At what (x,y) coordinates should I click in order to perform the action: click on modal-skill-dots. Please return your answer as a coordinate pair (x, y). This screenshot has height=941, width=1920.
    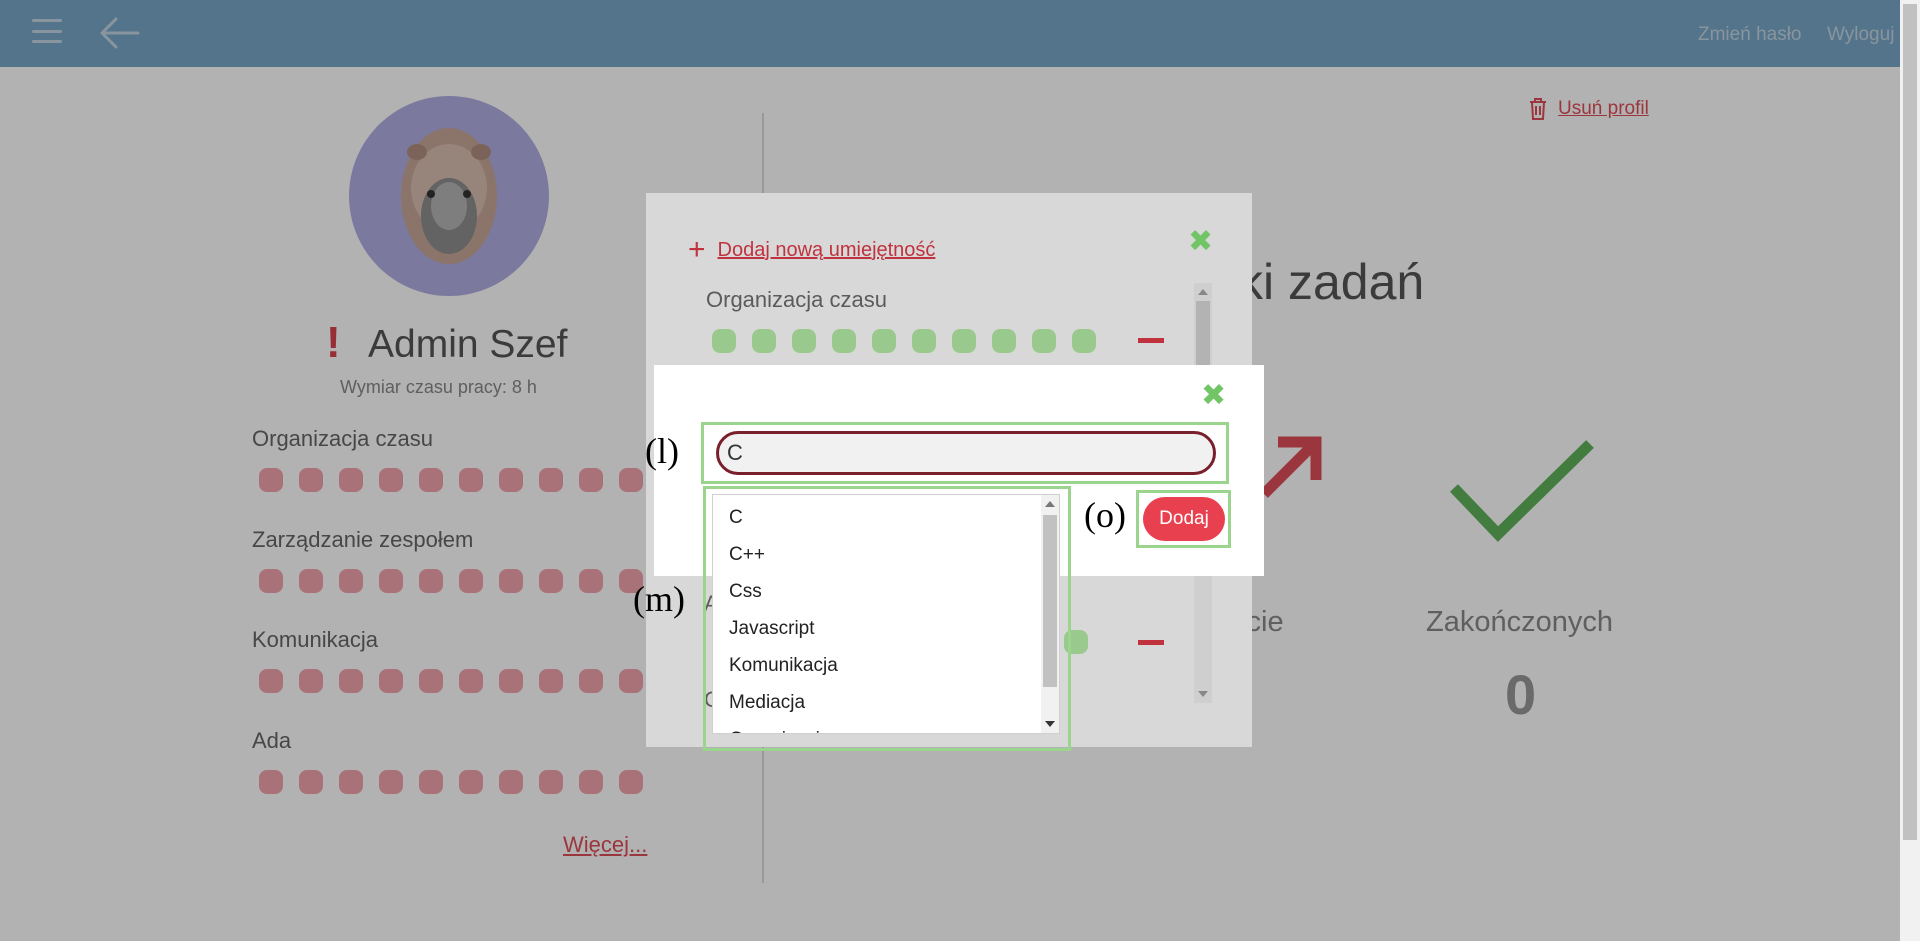
    Looking at the image, I should click on (904, 341).